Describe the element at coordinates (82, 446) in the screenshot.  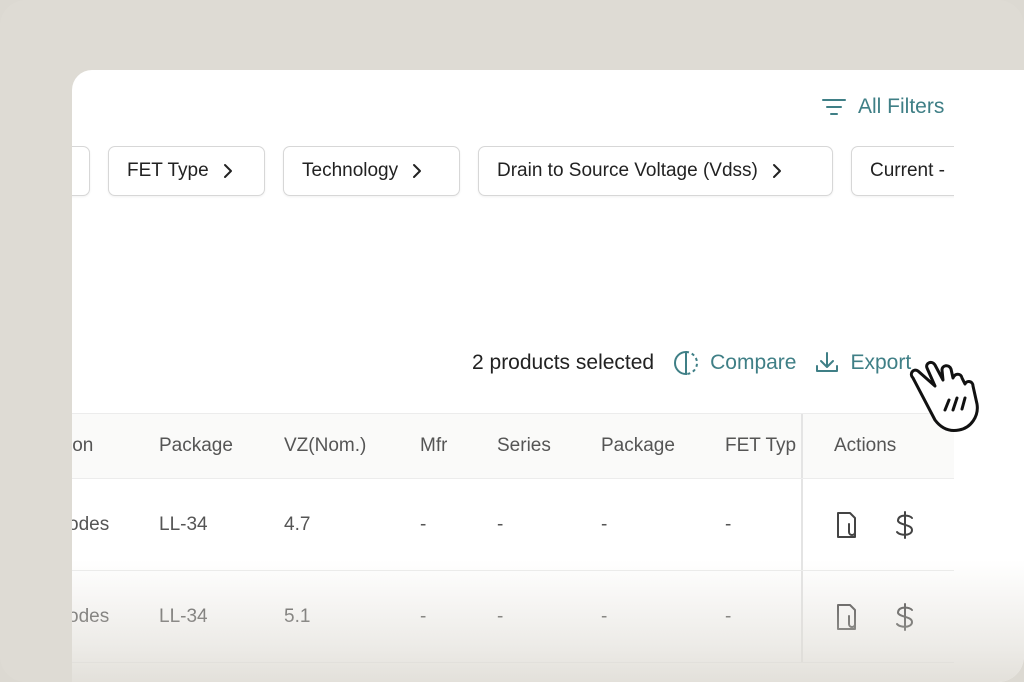
I see `column-header: ion` at that location.